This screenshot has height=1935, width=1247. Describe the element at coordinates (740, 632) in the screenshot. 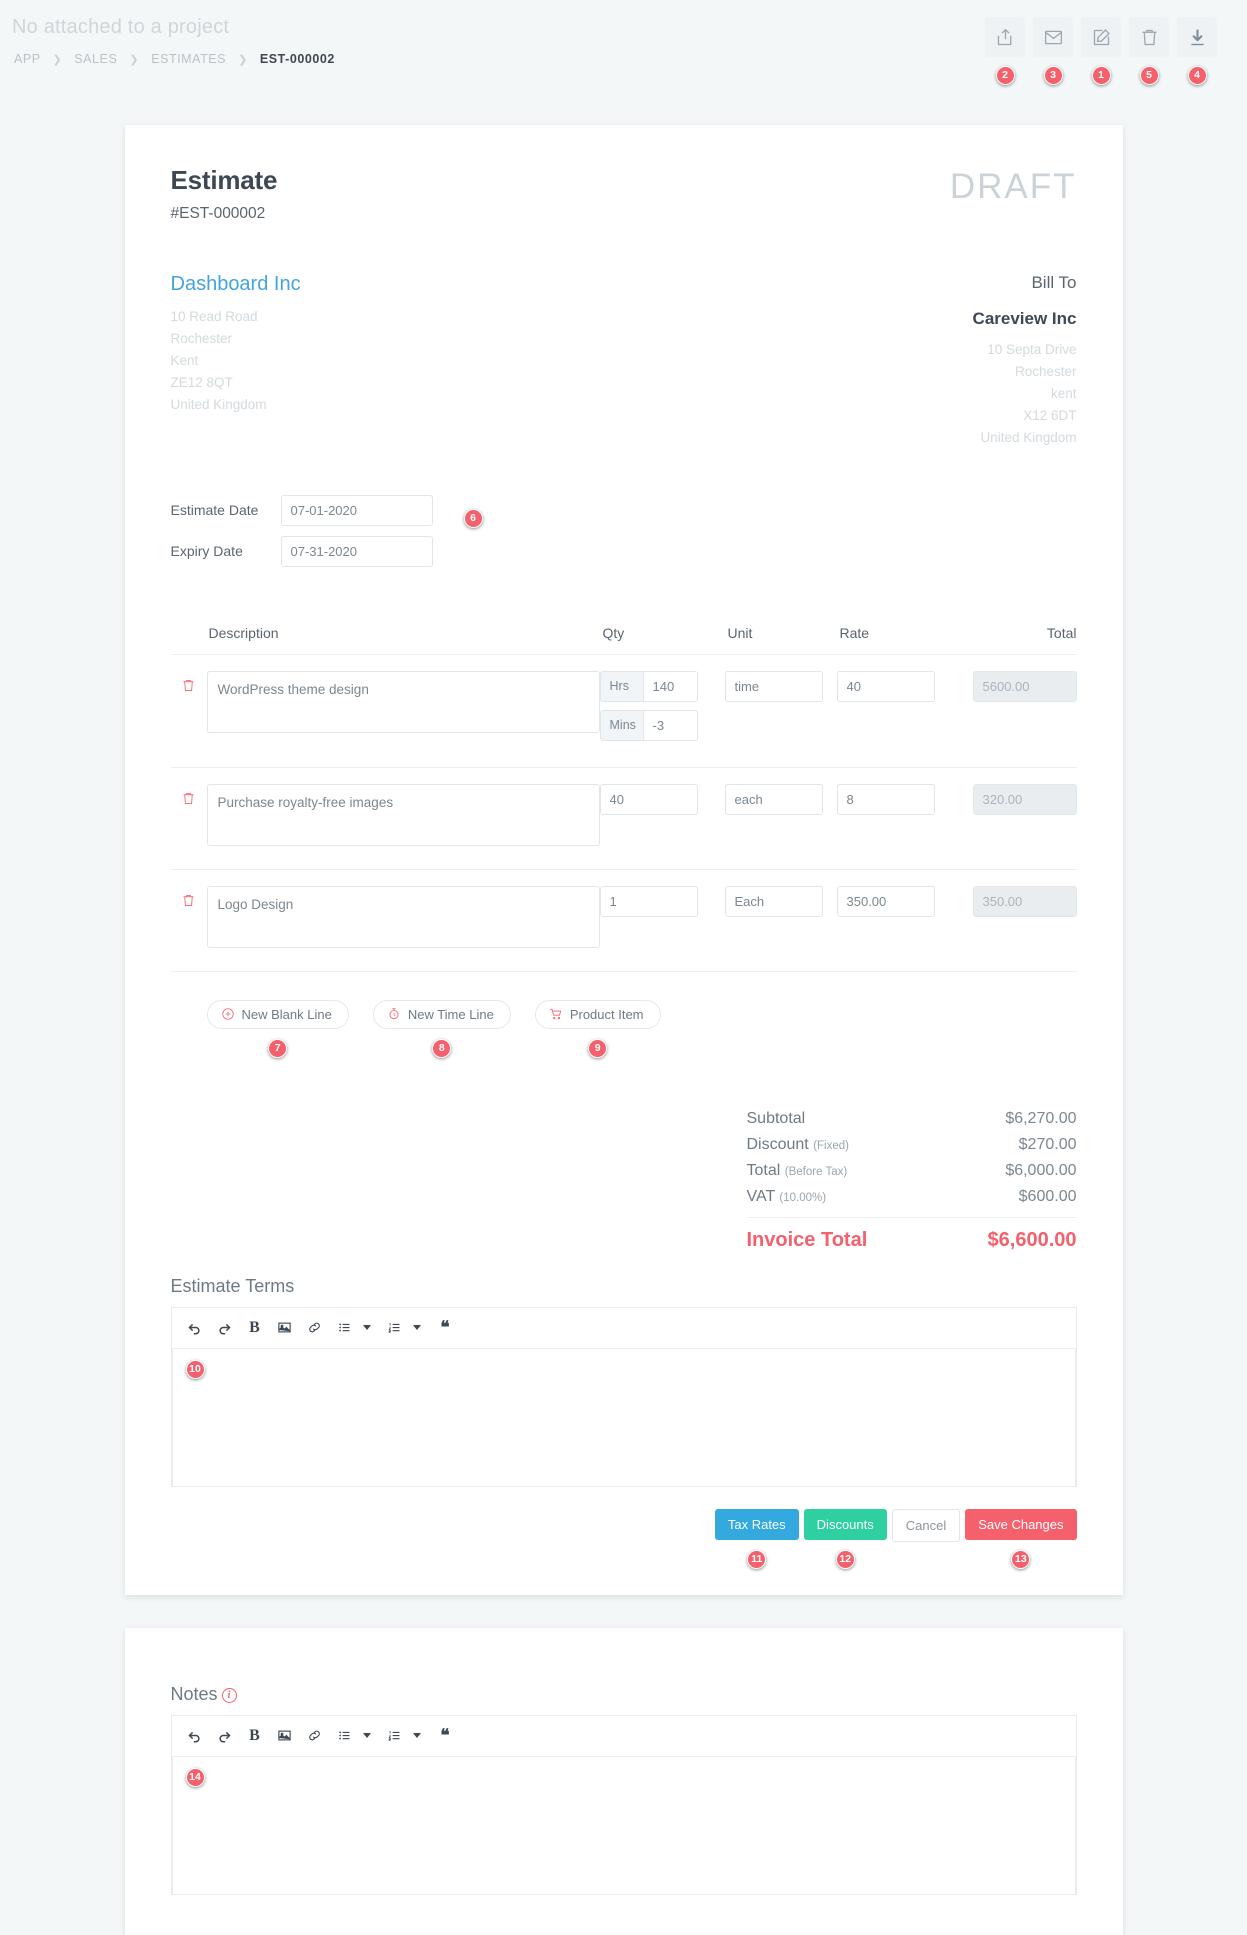

I see `column-header-unit: Unit` at that location.